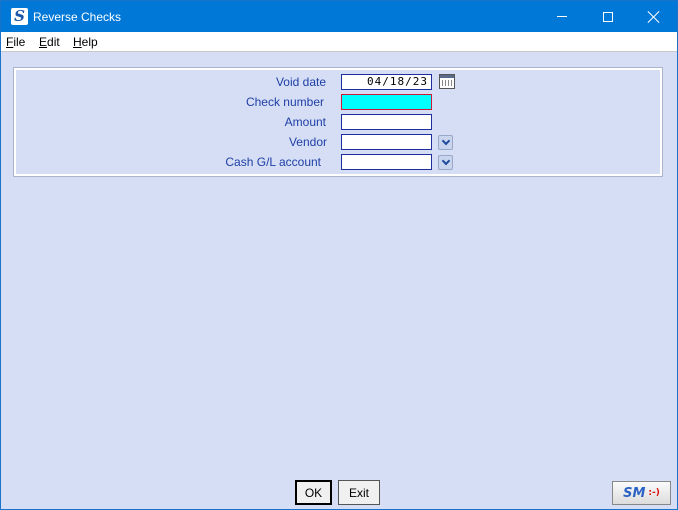 The image size is (678, 510). I want to click on menu-help: Help, so click(85, 42).